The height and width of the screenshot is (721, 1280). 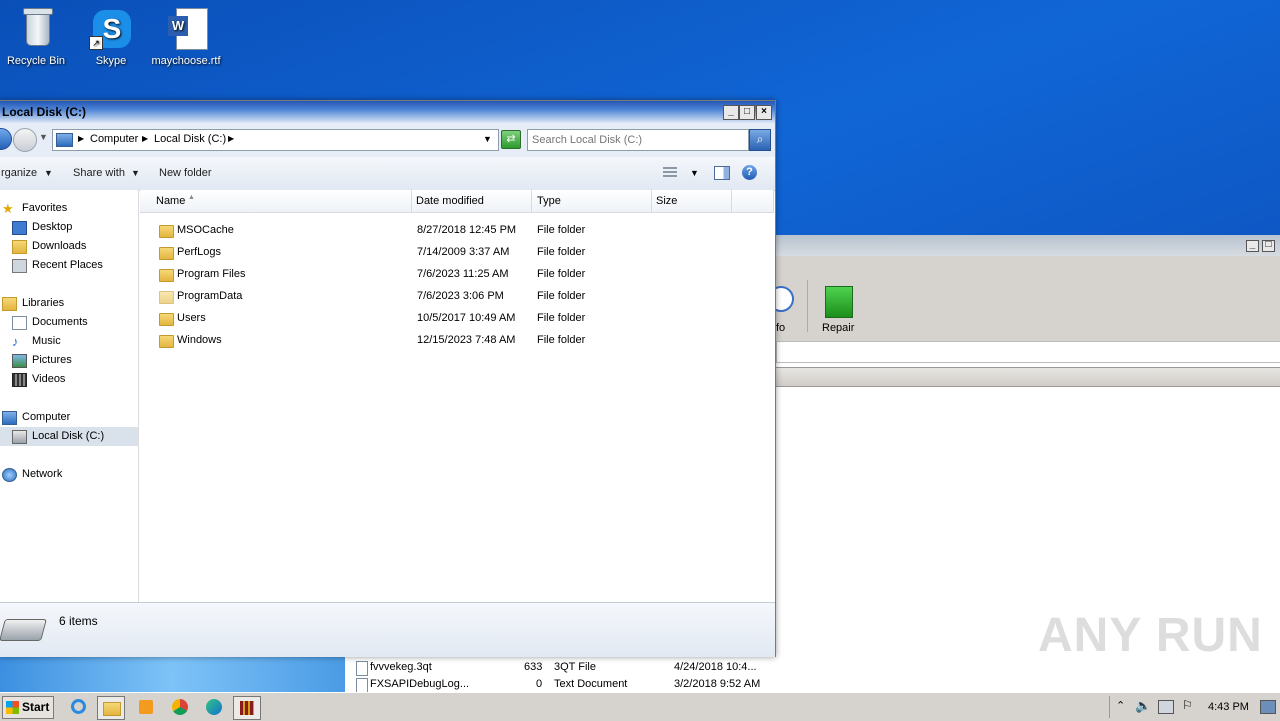 I want to click on nav-documents: Documents, so click(x=69, y=322).